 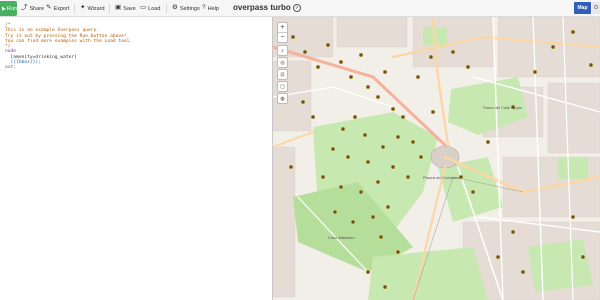 What do you see at coordinates (143, 8) in the screenshot?
I see `folder-icon: ▭` at bounding box center [143, 8].